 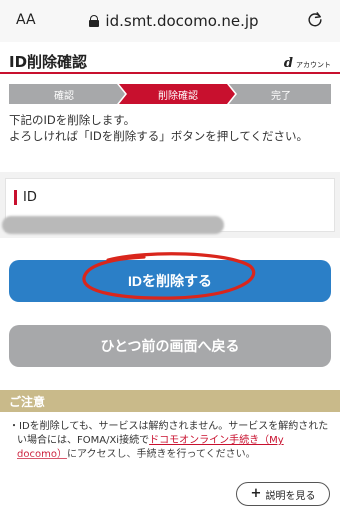 I want to click on step-indicator: 確認 削除確認 完了, so click(x=170, y=94).